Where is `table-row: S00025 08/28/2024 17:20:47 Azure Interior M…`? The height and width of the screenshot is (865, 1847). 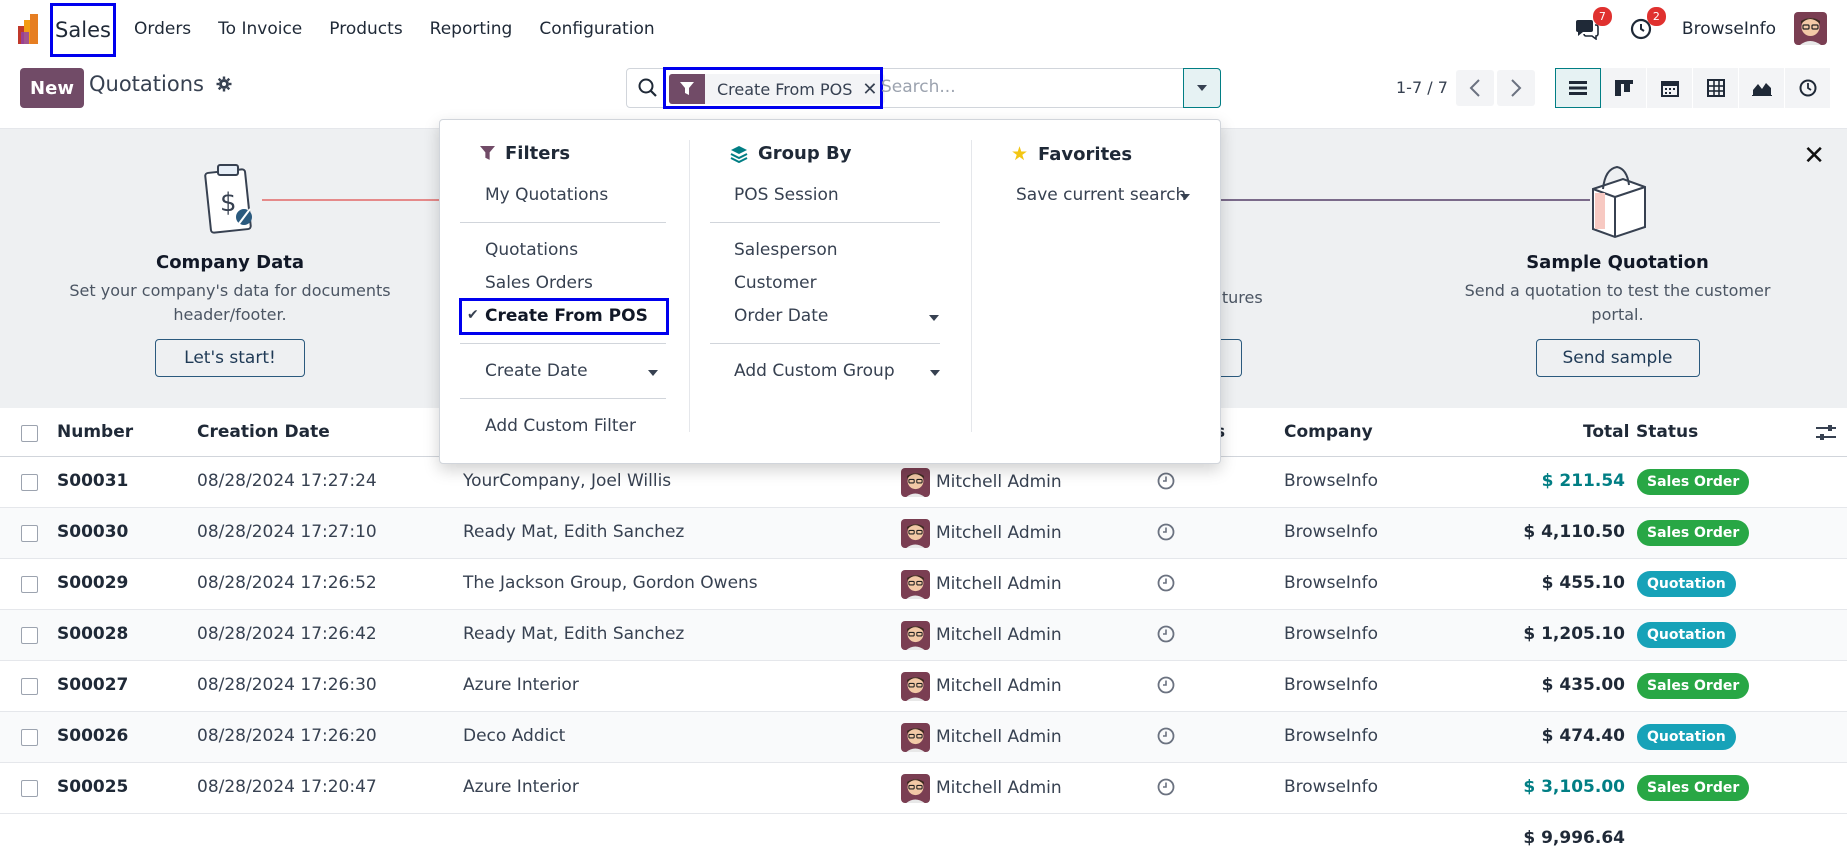 table-row: S00025 08/28/2024 17:20:47 Azure Interior M… is located at coordinates (923, 788).